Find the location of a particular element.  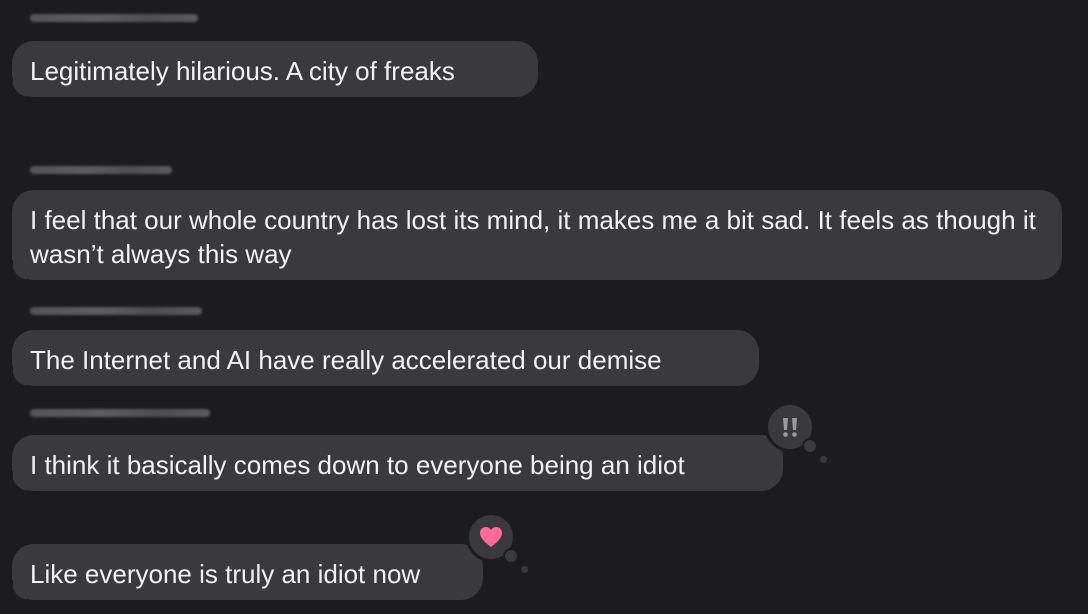

tapback-exclamation is located at coordinates (796, 432).